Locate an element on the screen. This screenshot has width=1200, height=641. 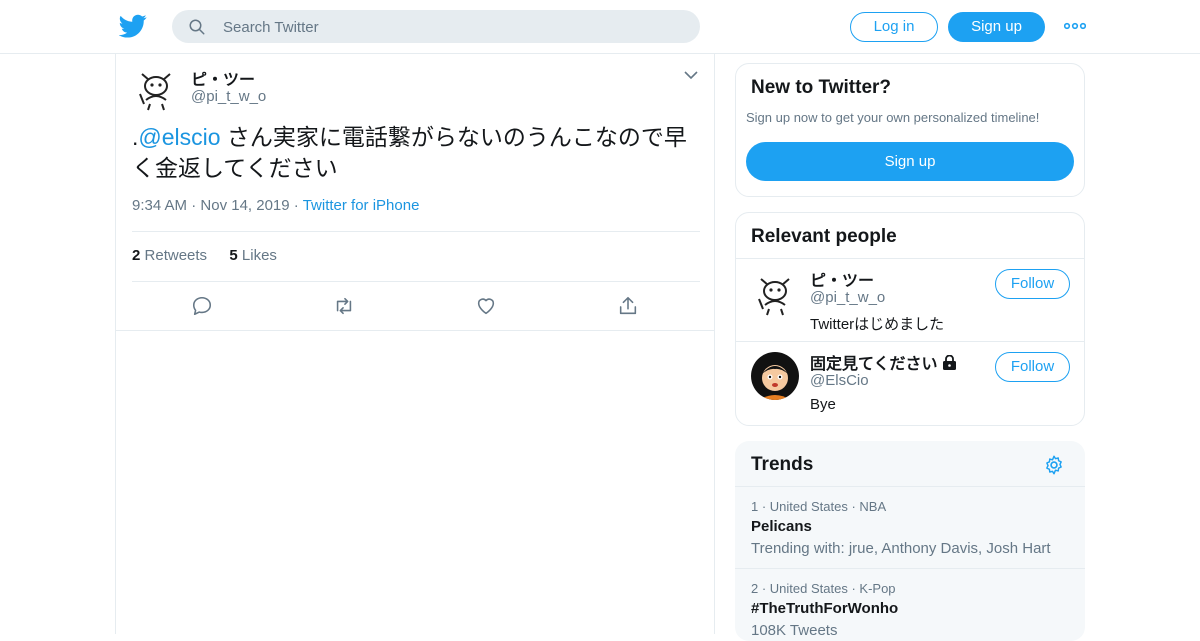
trend-rank: 2 is located at coordinates (755, 588).